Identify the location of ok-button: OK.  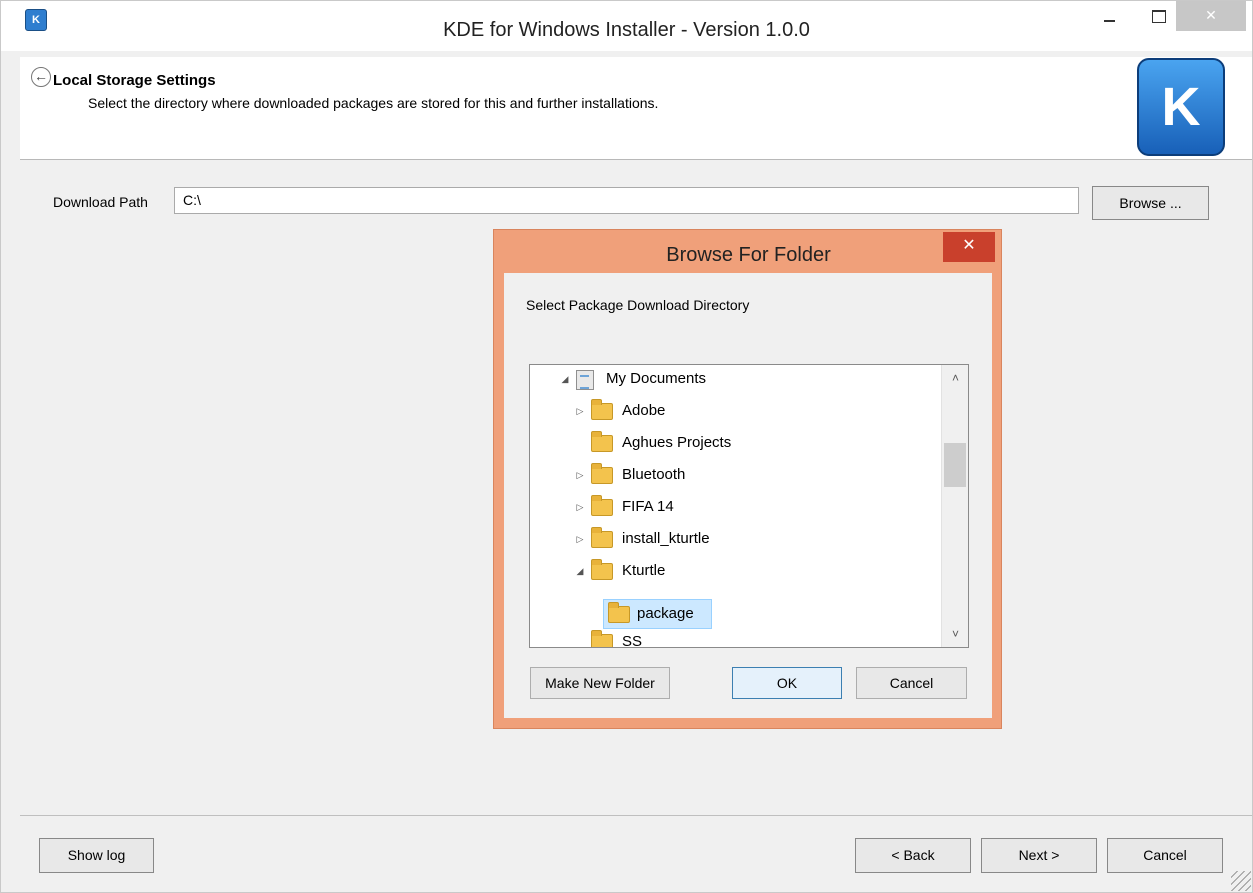
(787, 683).